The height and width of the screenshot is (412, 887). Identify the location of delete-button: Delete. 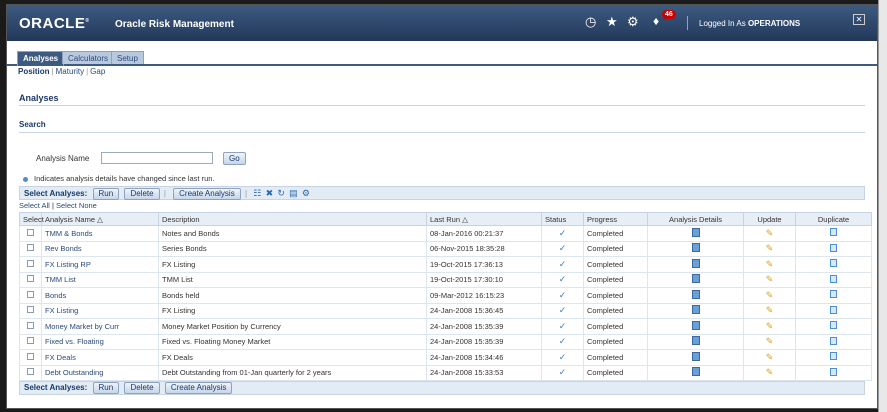
(142, 194).